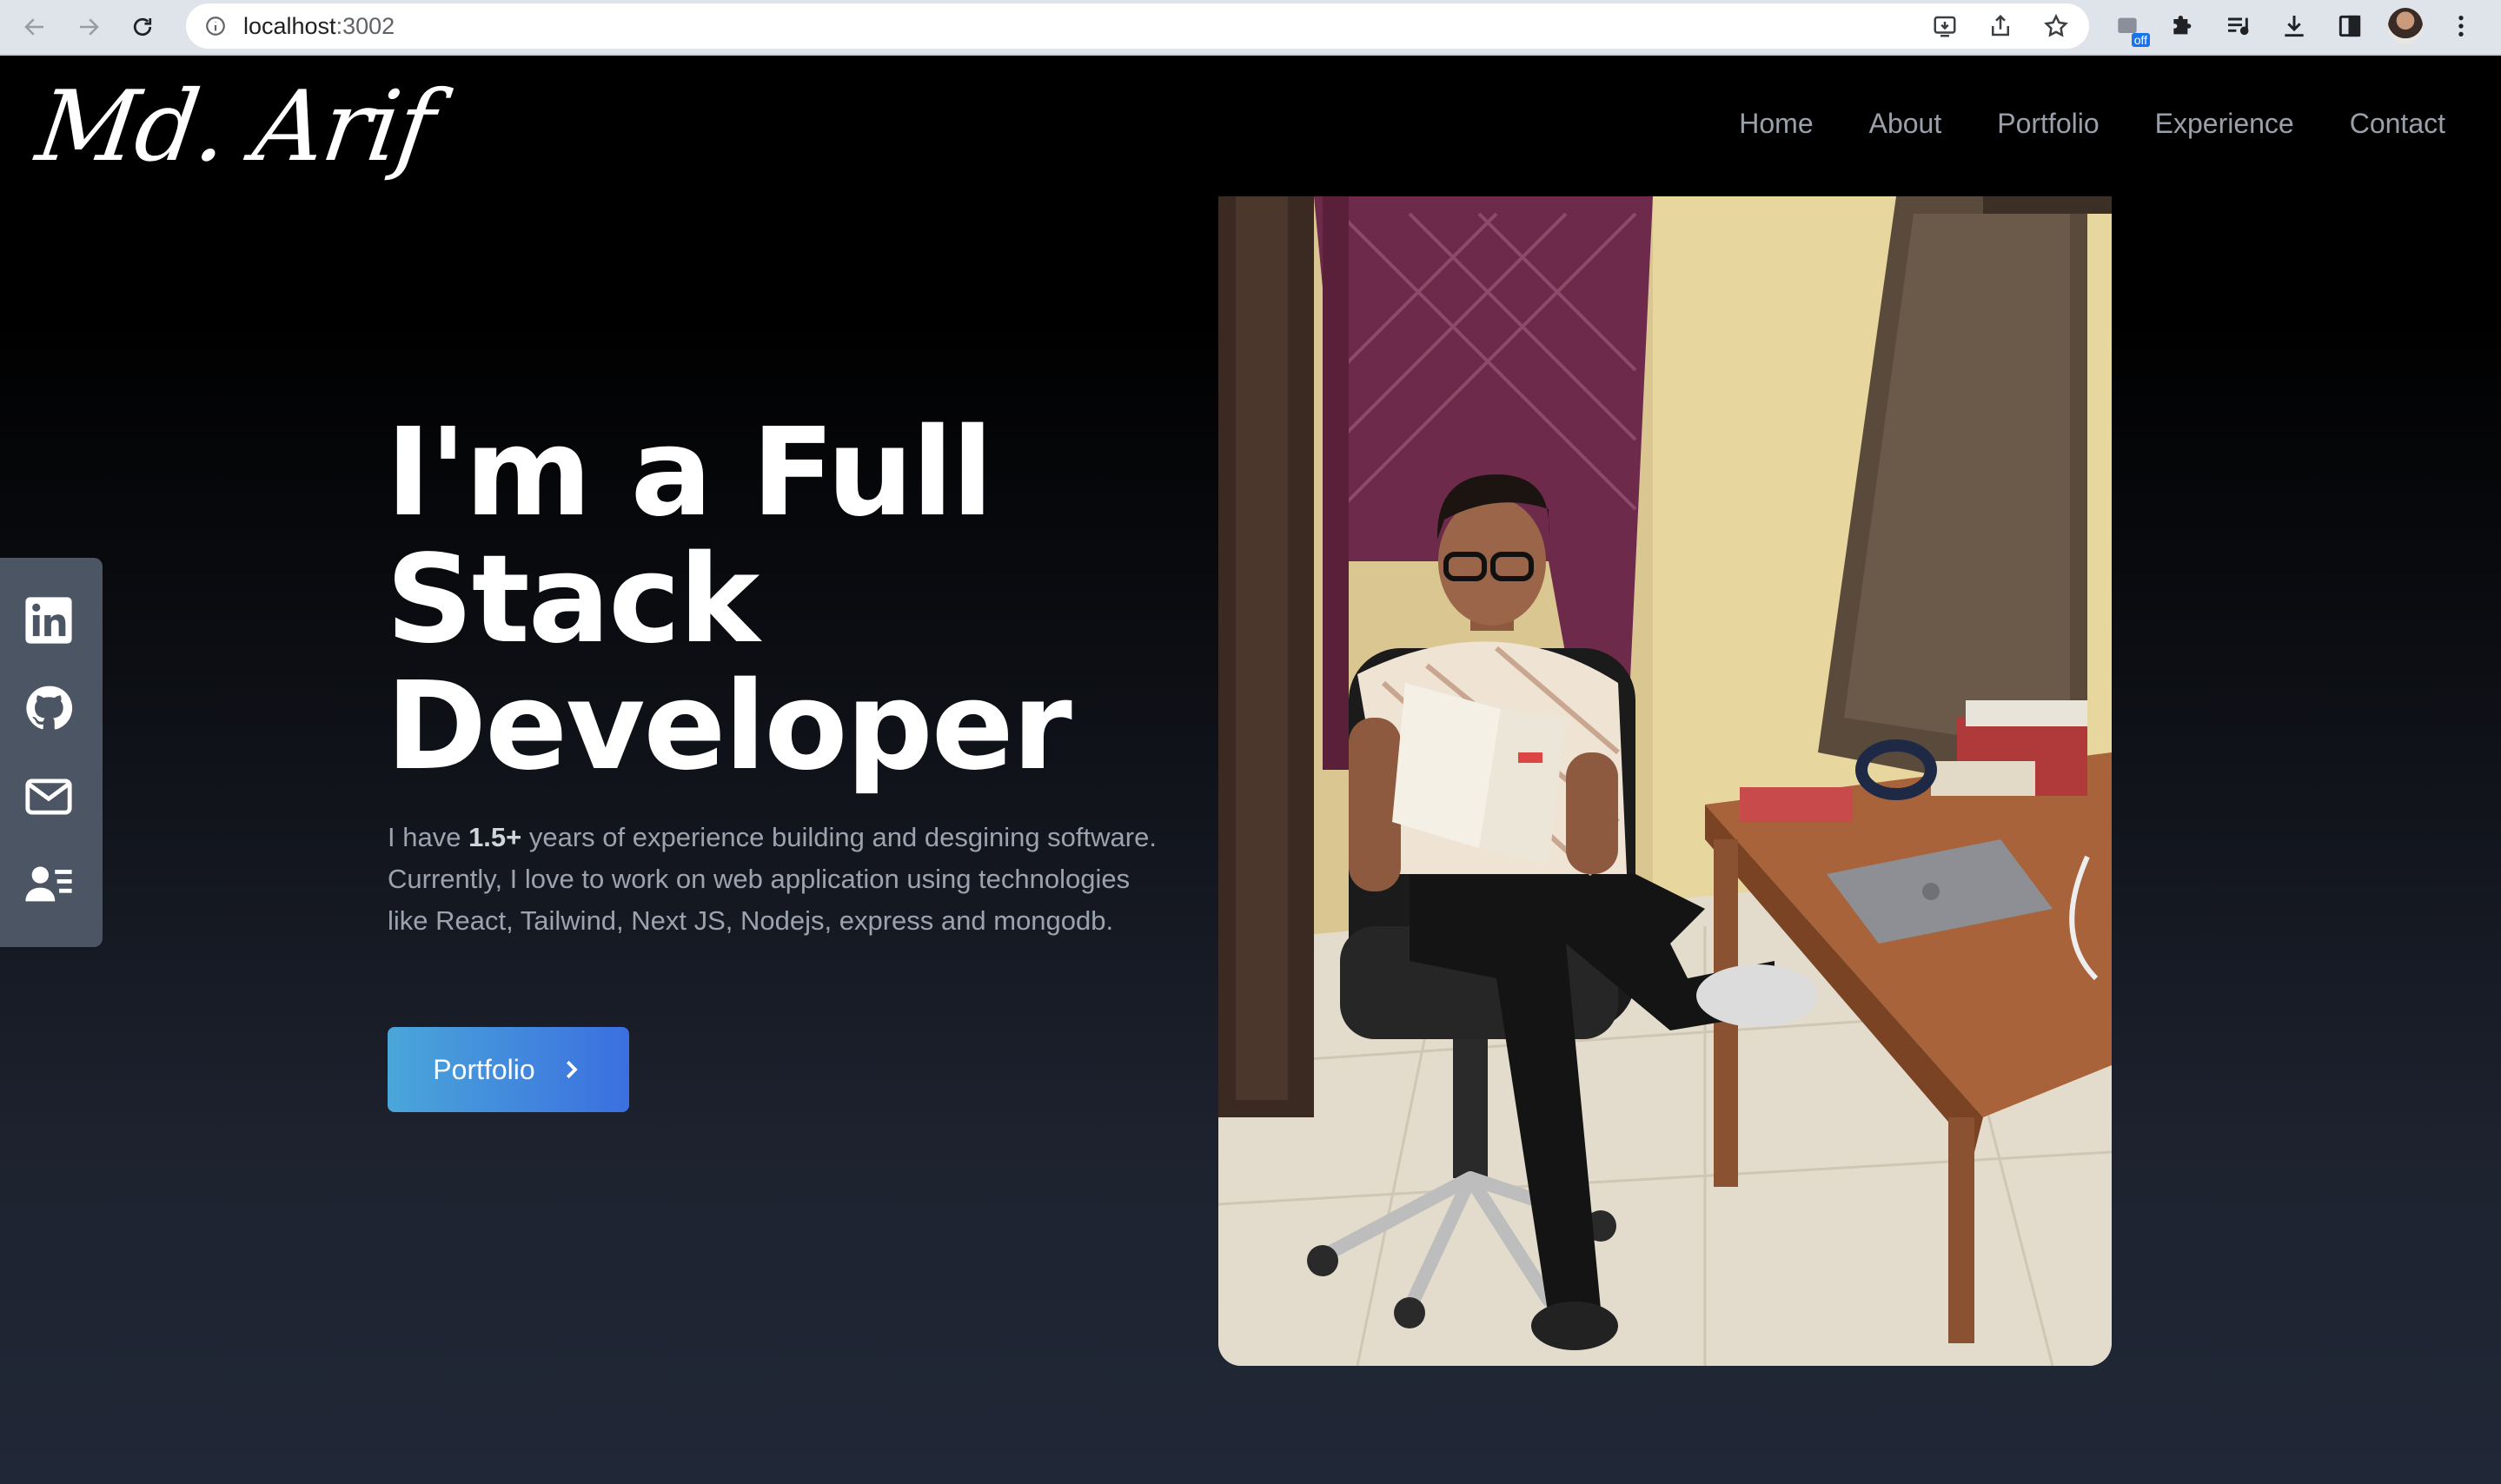 This screenshot has width=2501, height=1484. I want to click on media-queue-icon, so click(2238, 26).